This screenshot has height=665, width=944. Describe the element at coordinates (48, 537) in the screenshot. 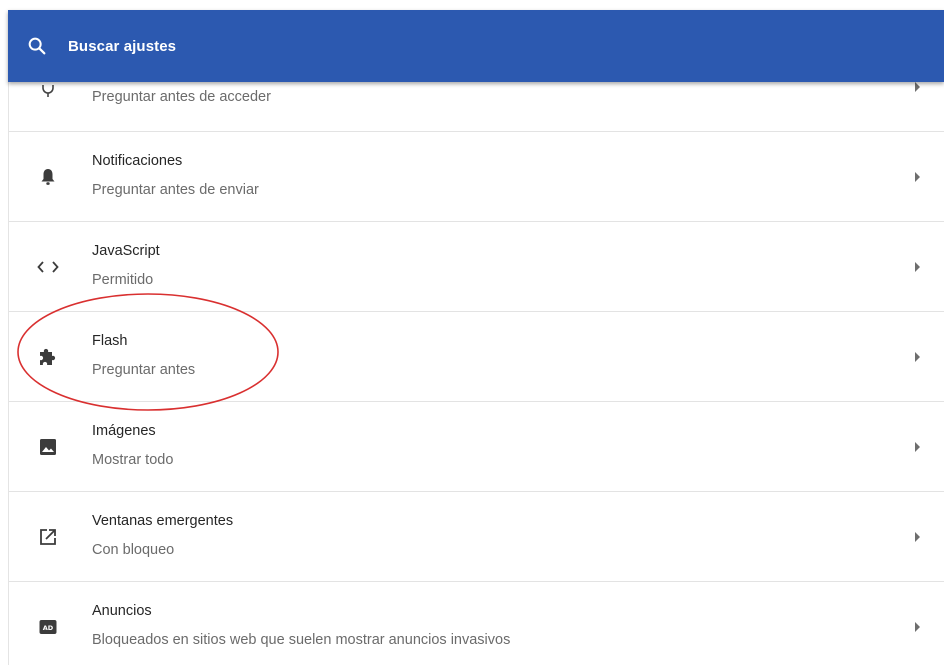

I see `open-in-new-icon` at that location.